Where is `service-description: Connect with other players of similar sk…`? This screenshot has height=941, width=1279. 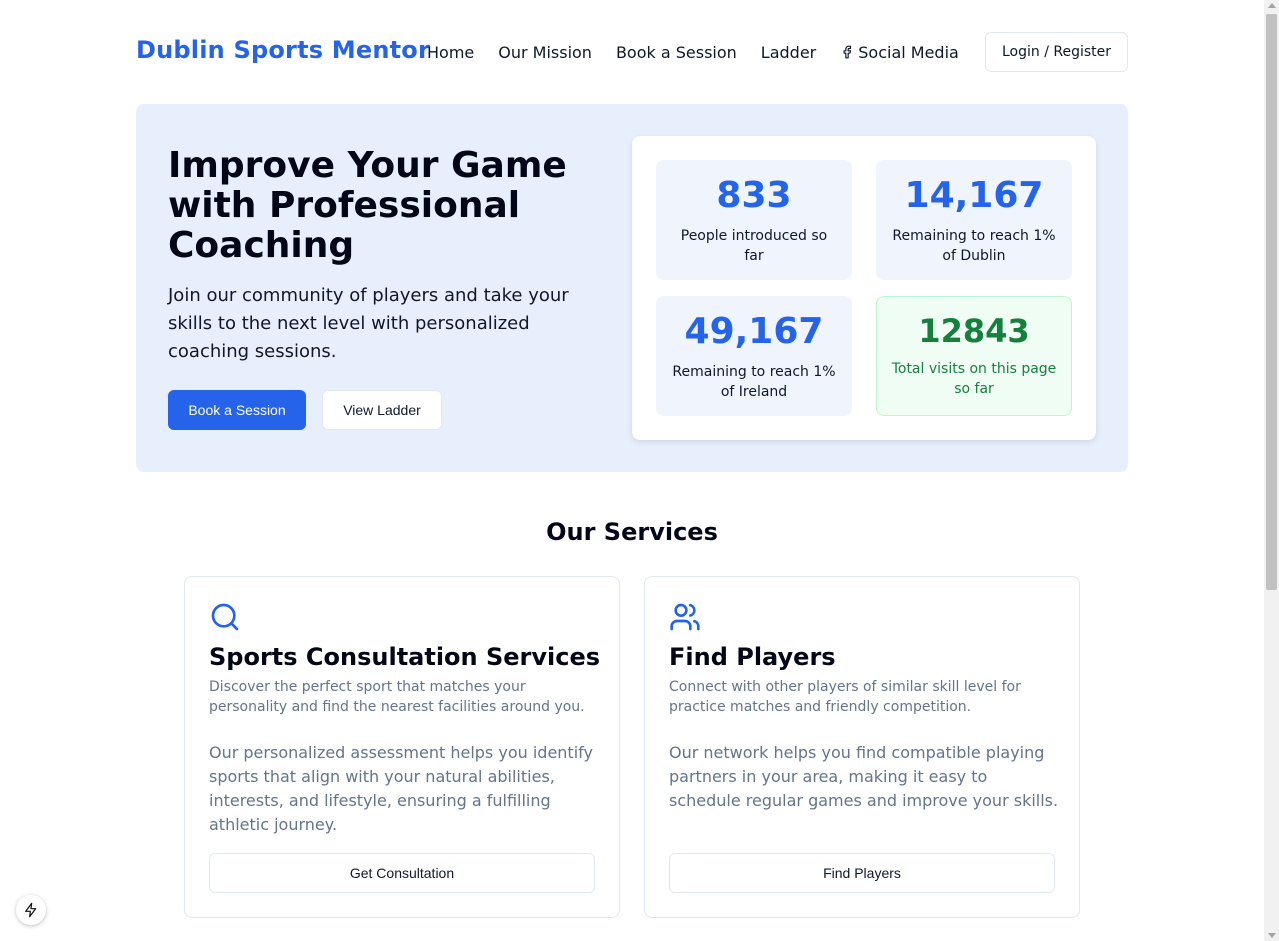 service-description: Connect with other players of similar sk… is located at coordinates (845, 697).